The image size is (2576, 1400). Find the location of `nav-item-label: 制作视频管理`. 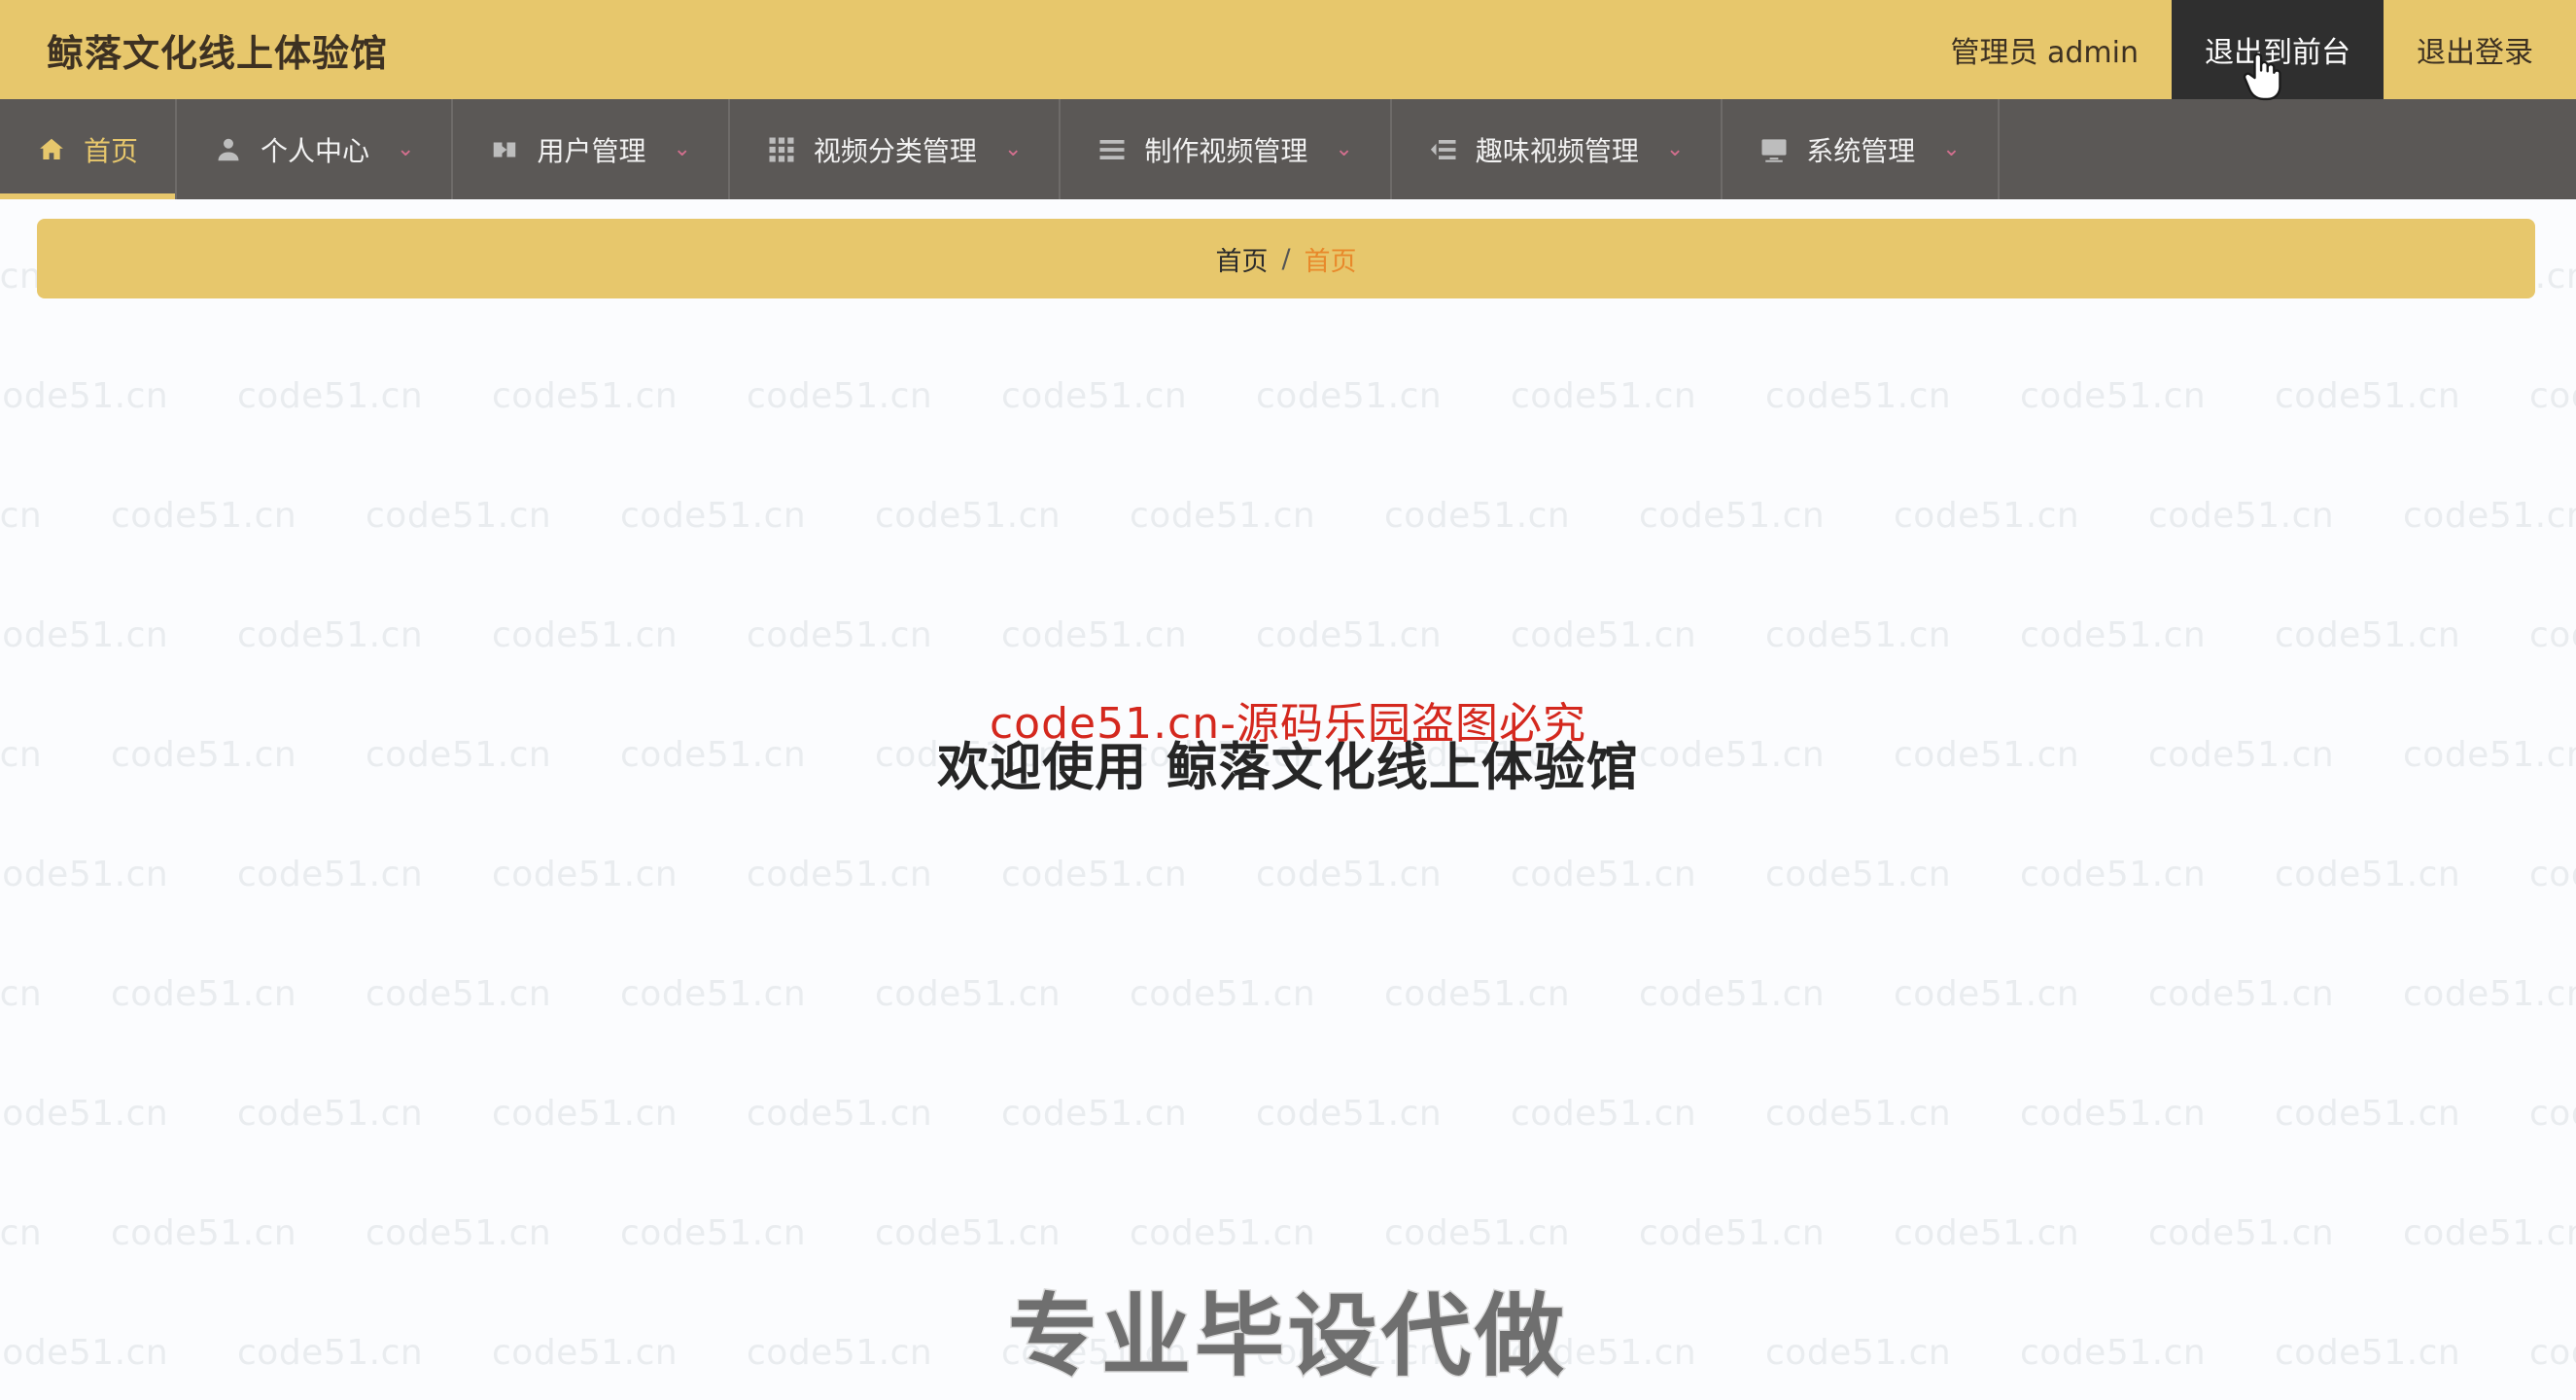

nav-item-label: 制作视频管理 is located at coordinates (1226, 150).